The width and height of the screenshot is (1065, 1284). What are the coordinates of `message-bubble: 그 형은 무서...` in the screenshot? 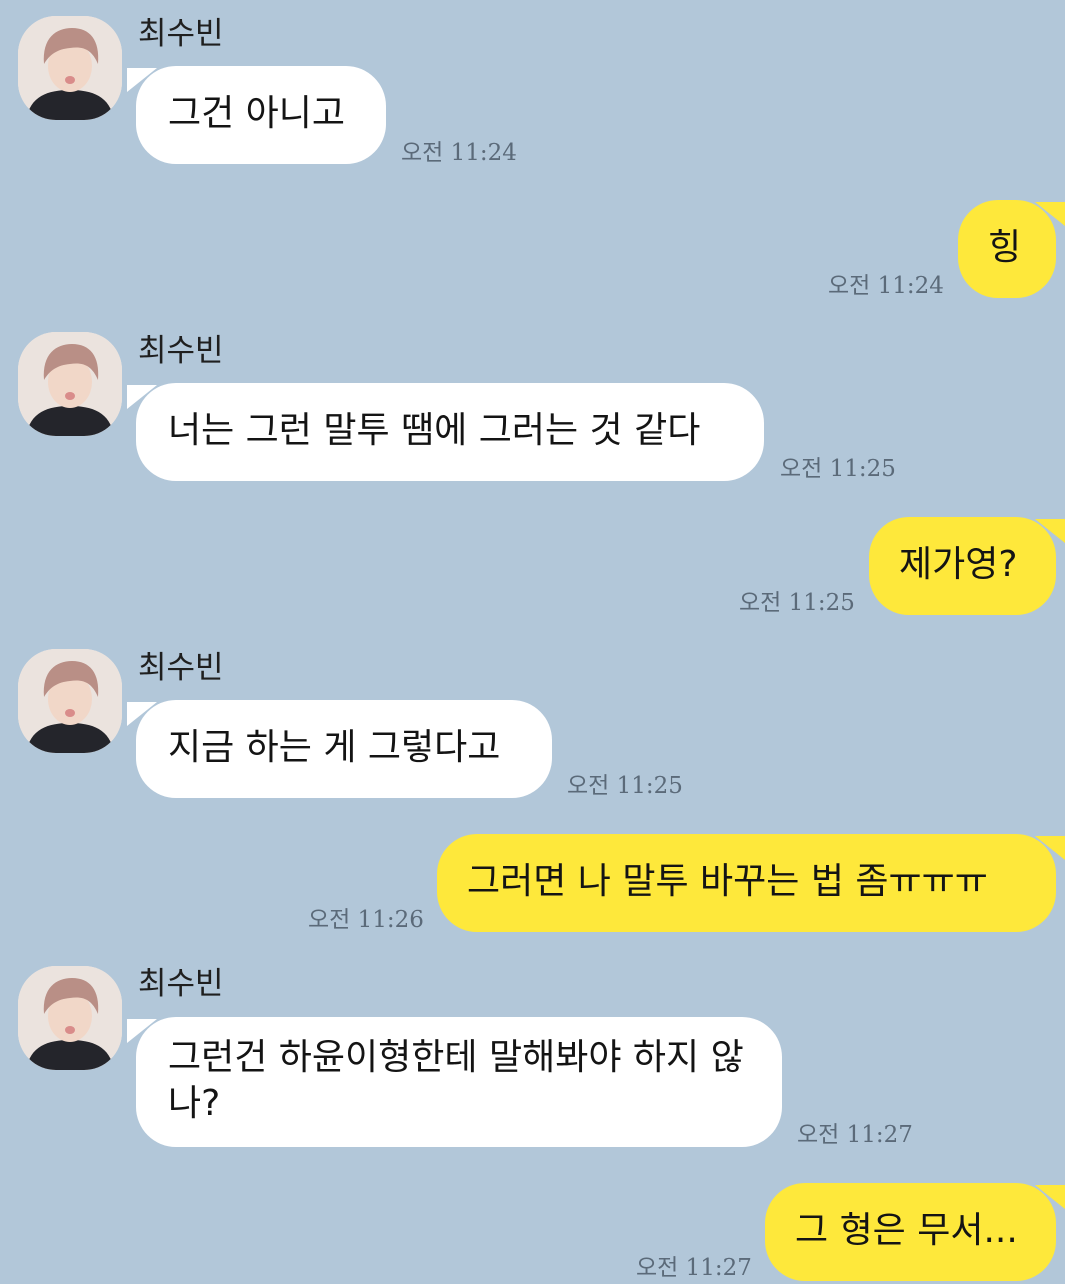 It's located at (915, 1232).